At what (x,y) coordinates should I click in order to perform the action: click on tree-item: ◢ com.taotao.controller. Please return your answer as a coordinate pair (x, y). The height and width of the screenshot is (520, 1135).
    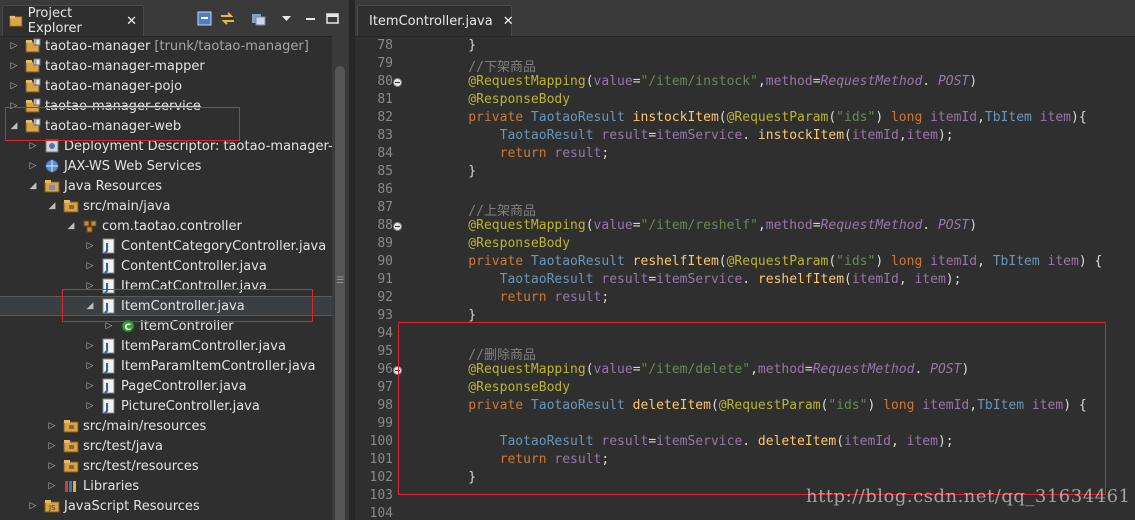
    Looking at the image, I should click on (166, 226).